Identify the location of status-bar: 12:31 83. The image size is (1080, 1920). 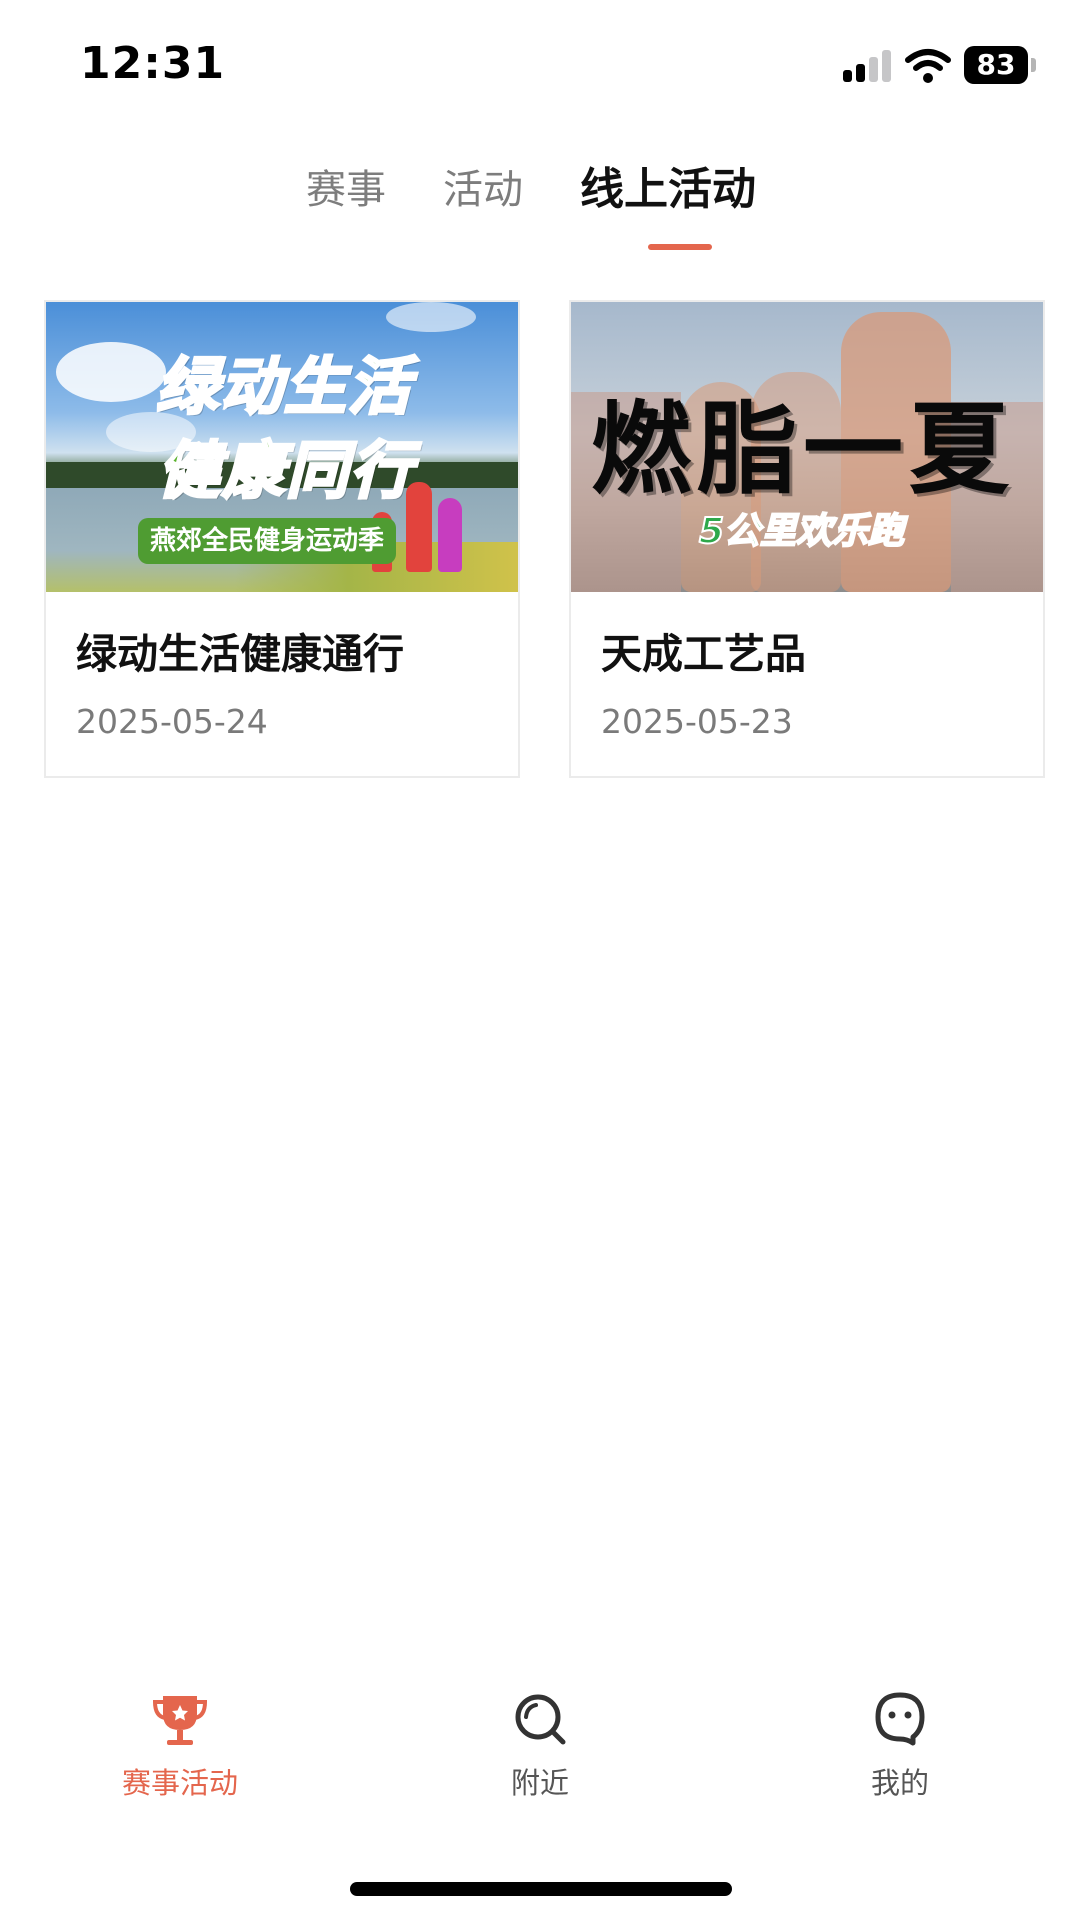
(540, 65).